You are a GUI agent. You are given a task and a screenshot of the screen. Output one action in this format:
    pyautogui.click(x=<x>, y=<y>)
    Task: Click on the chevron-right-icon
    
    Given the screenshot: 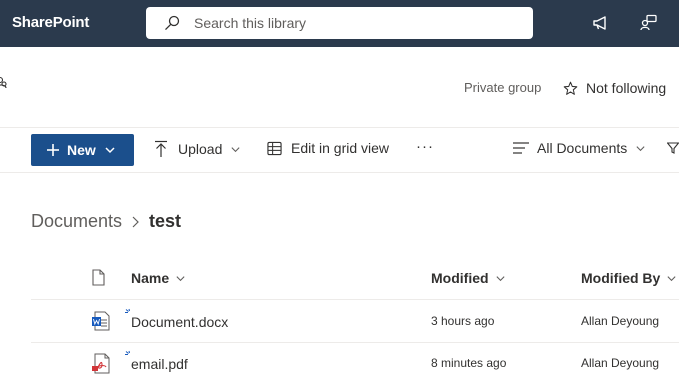 What is the action you would take?
    pyautogui.click(x=135, y=222)
    